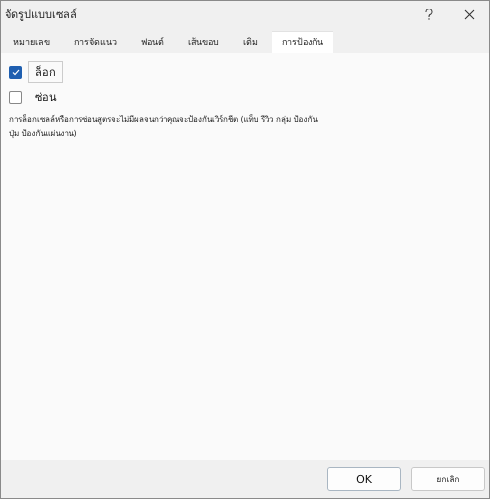  What do you see at coordinates (46, 97) in the screenshot?
I see `checkbox-label: ซ่อน` at bounding box center [46, 97].